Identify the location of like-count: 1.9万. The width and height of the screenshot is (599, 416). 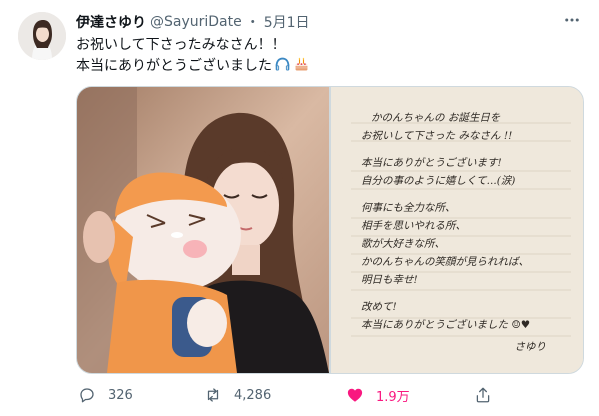
(393, 397).